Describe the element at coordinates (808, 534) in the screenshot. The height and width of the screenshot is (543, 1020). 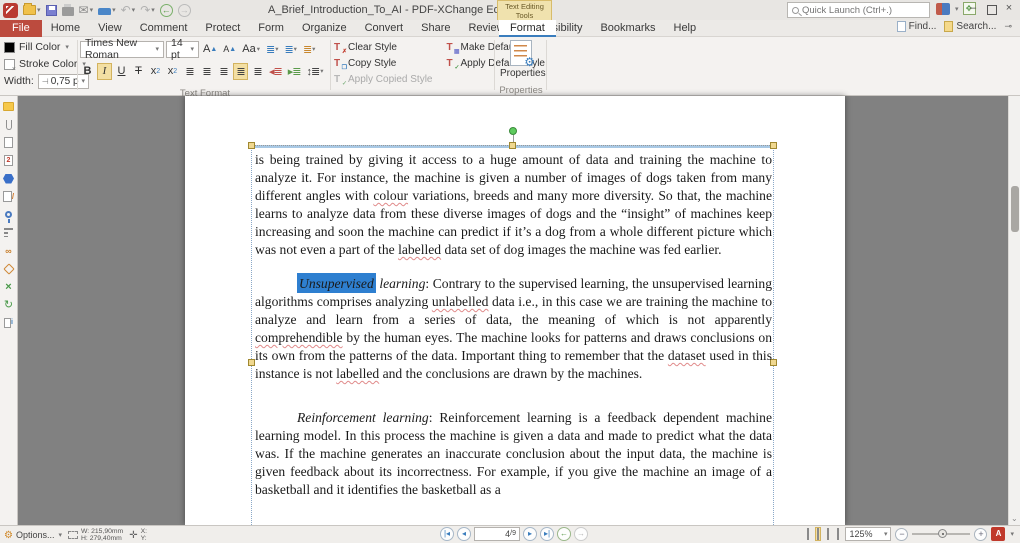
I see `single-page-view-button` at that location.